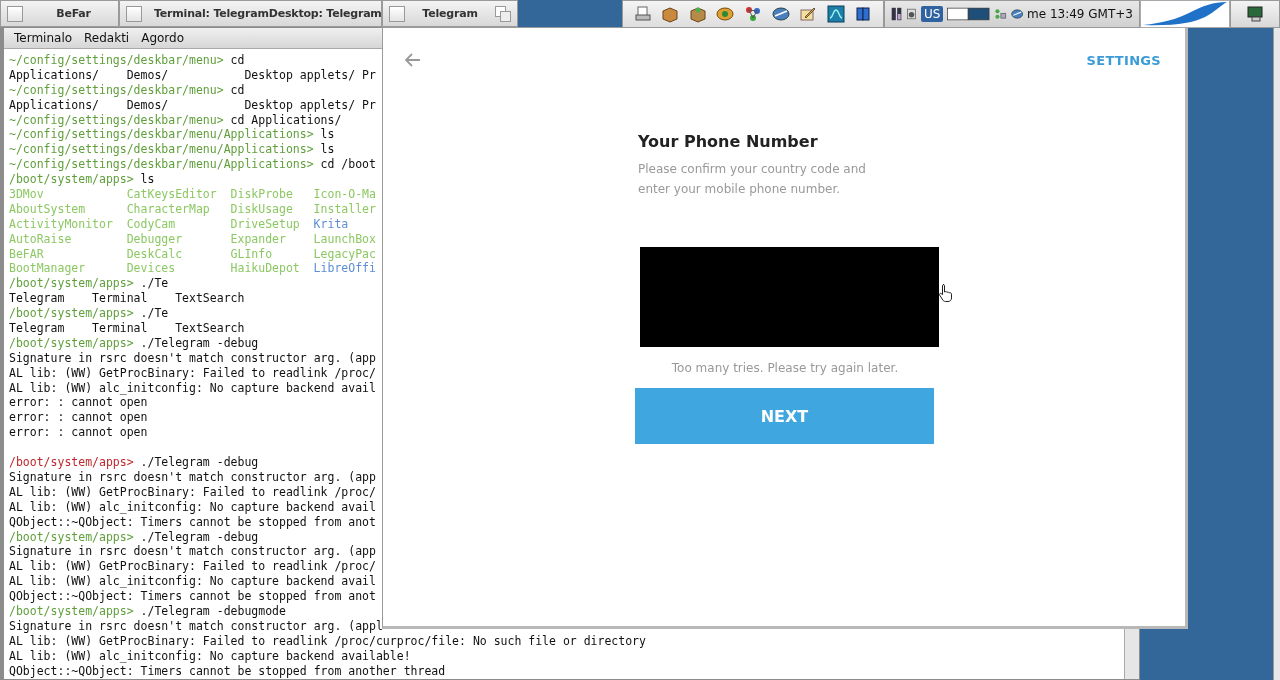 The width and height of the screenshot is (1280, 680). What do you see at coordinates (154, 253) in the screenshot?
I see `app-name: DeskCalc` at bounding box center [154, 253].